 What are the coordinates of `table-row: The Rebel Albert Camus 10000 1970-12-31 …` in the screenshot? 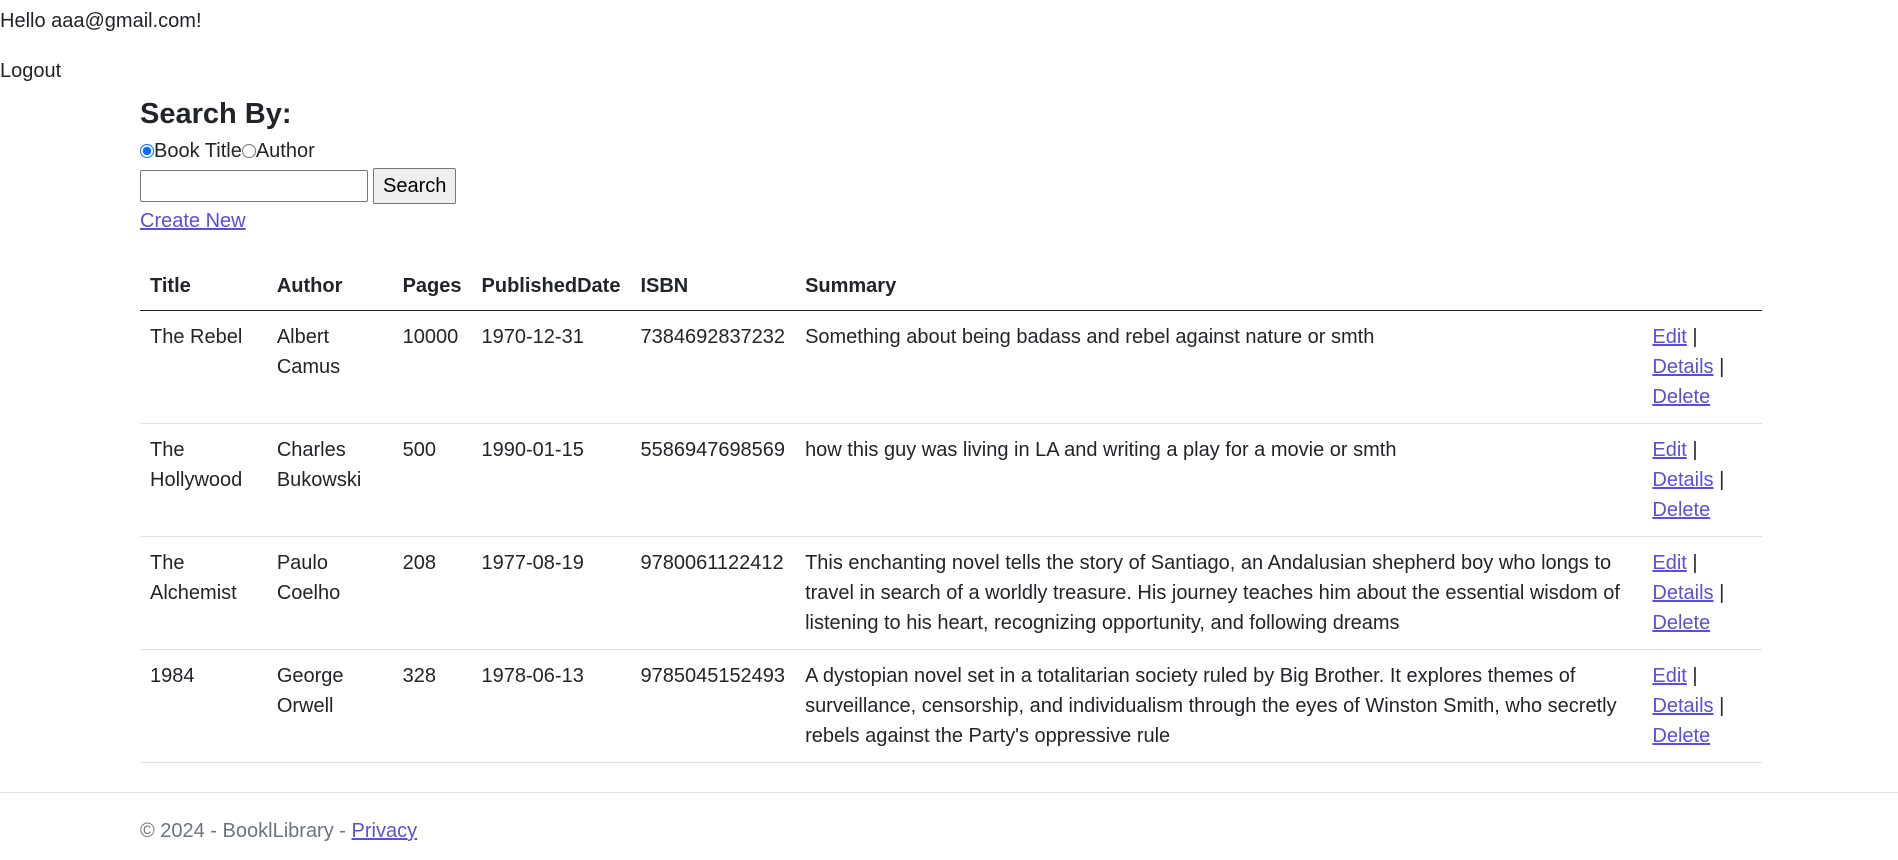 It's located at (951, 367).